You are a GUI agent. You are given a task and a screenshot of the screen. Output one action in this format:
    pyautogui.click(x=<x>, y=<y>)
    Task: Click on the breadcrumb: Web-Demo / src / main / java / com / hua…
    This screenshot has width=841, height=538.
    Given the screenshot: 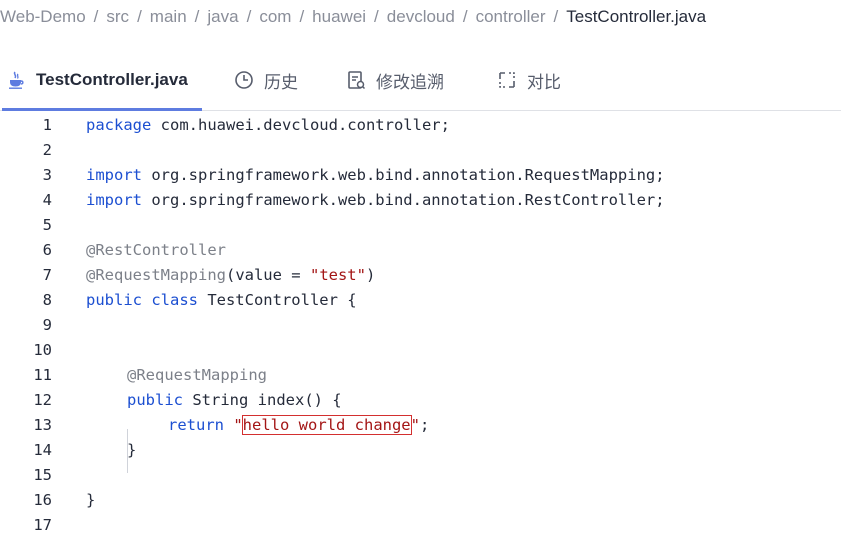 What is the action you would take?
    pyautogui.click(x=420, y=17)
    